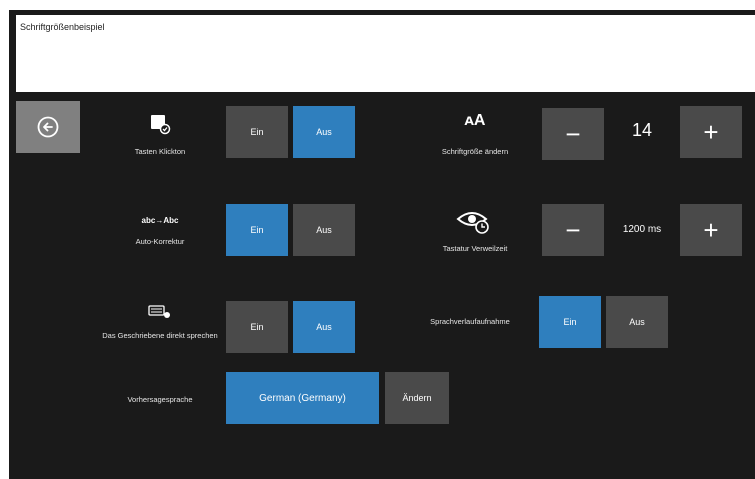 Image resolution: width=755 pixels, height=479 pixels. Describe the element at coordinates (160, 124) in the screenshot. I see `keyboard-click-icon` at that location.